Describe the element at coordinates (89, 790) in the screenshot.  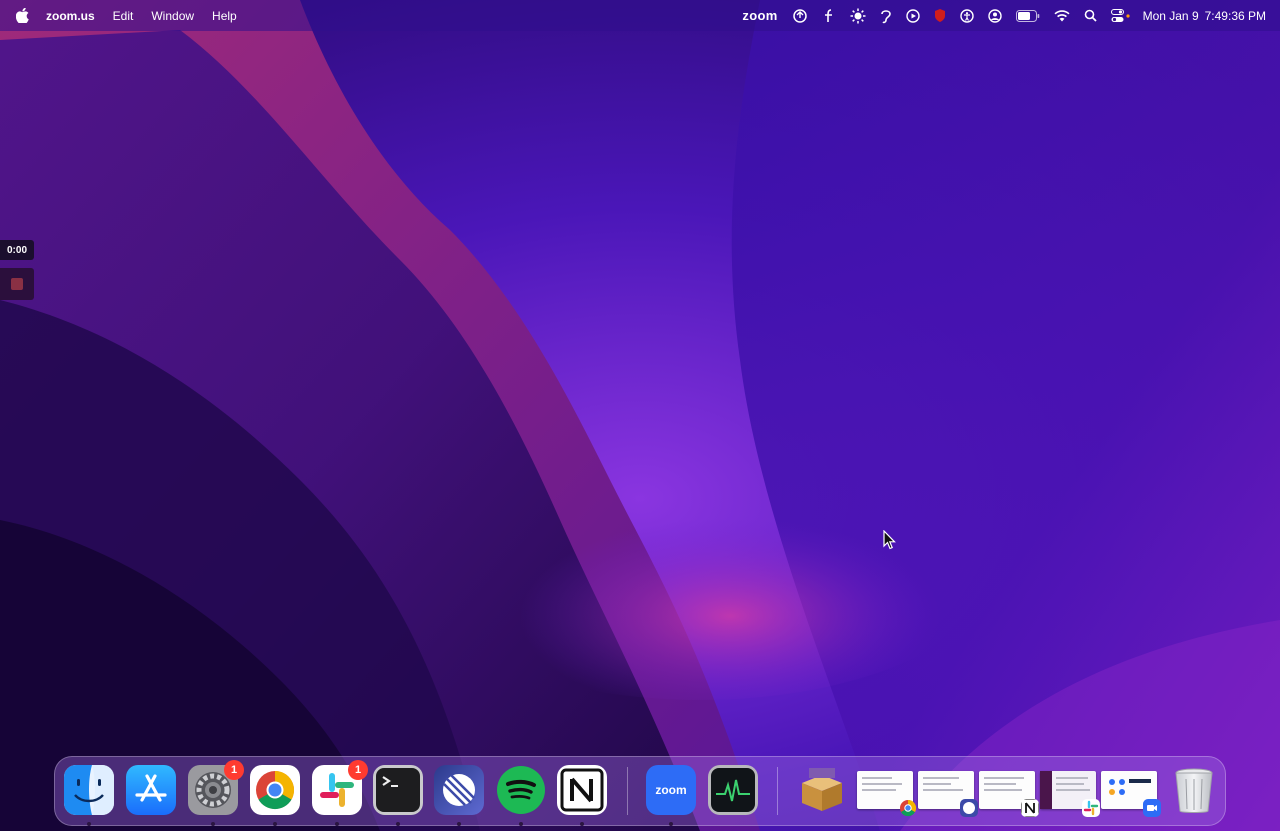
I see `finder-icon` at that location.